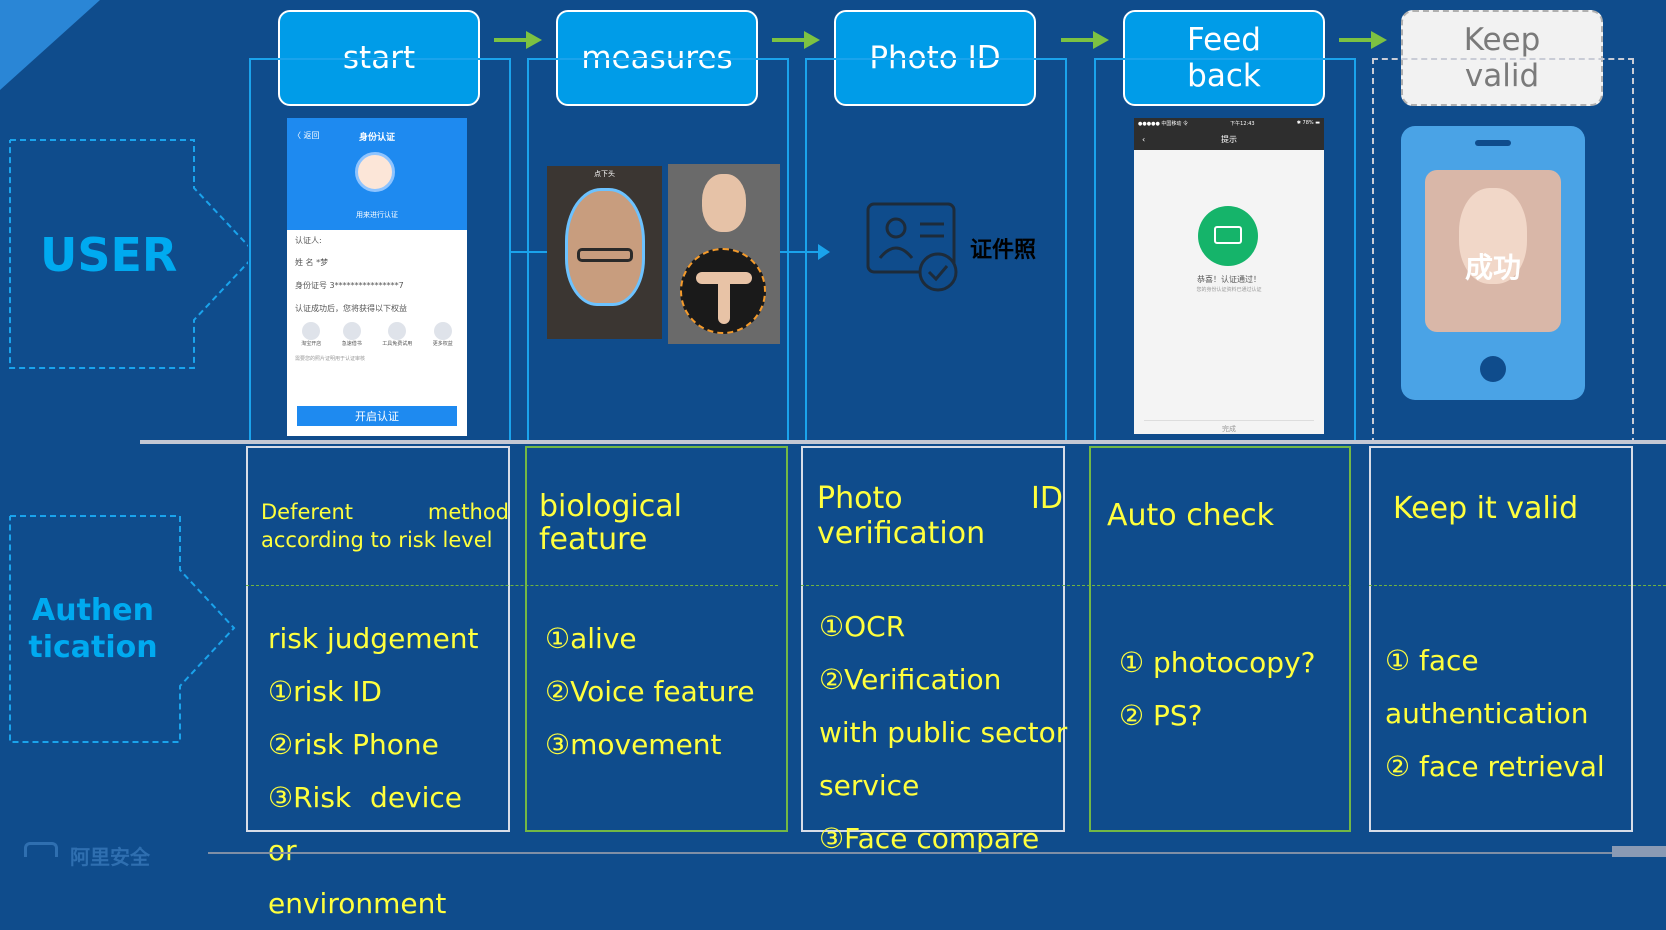 The height and width of the screenshot is (930, 1666). Describe the element at coordinates (377, 334) in the screenshot. I see `phone1-icon-row: 淘宝开店 急速借书 工具免费试用 更多权益` at that location.